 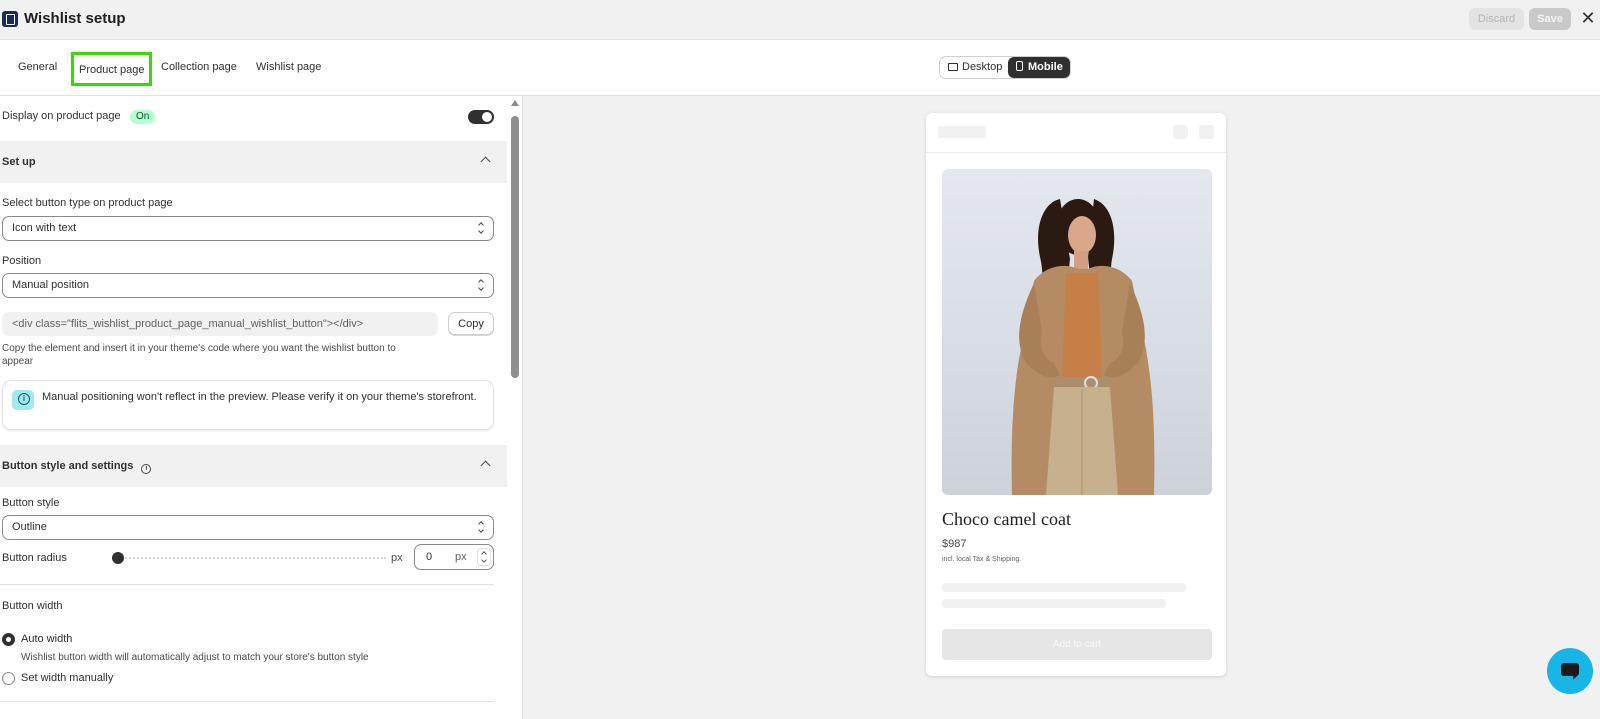 What do you see at coordinates (1019, 66) in the screenshot?
I see `mobile-icon` at bounding box center [1019, 66].